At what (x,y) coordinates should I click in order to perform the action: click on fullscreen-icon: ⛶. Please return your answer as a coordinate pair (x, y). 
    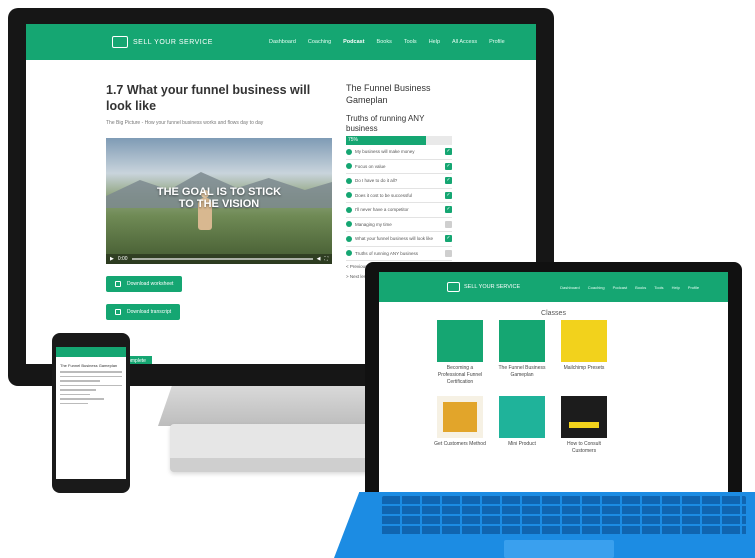
    Looking at the image, I should click on (326, 259).